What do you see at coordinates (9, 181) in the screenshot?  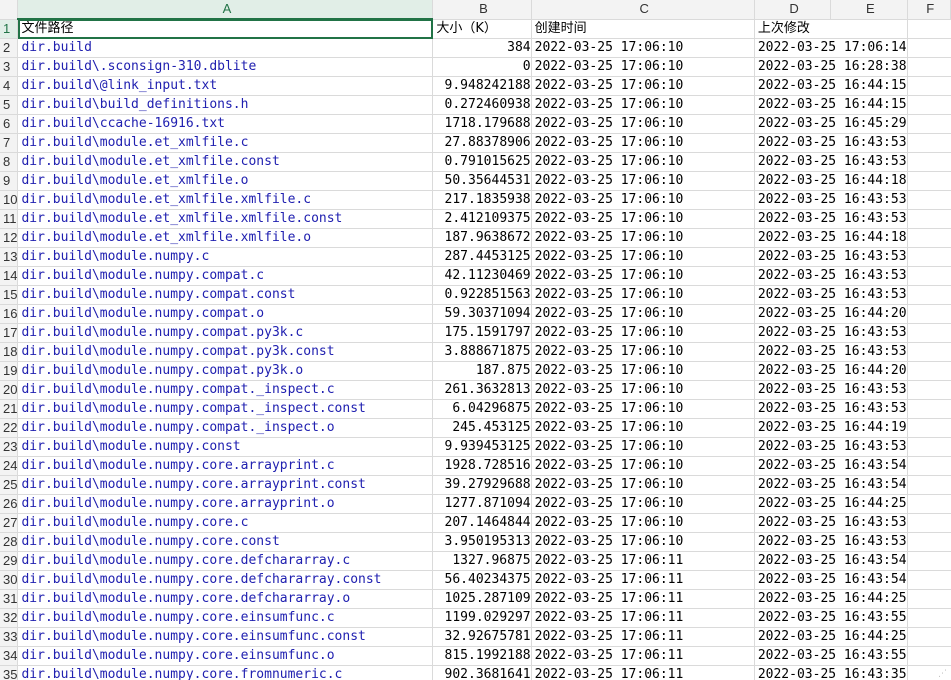 I see `row-header: 9` at bounding box center [9, 181].